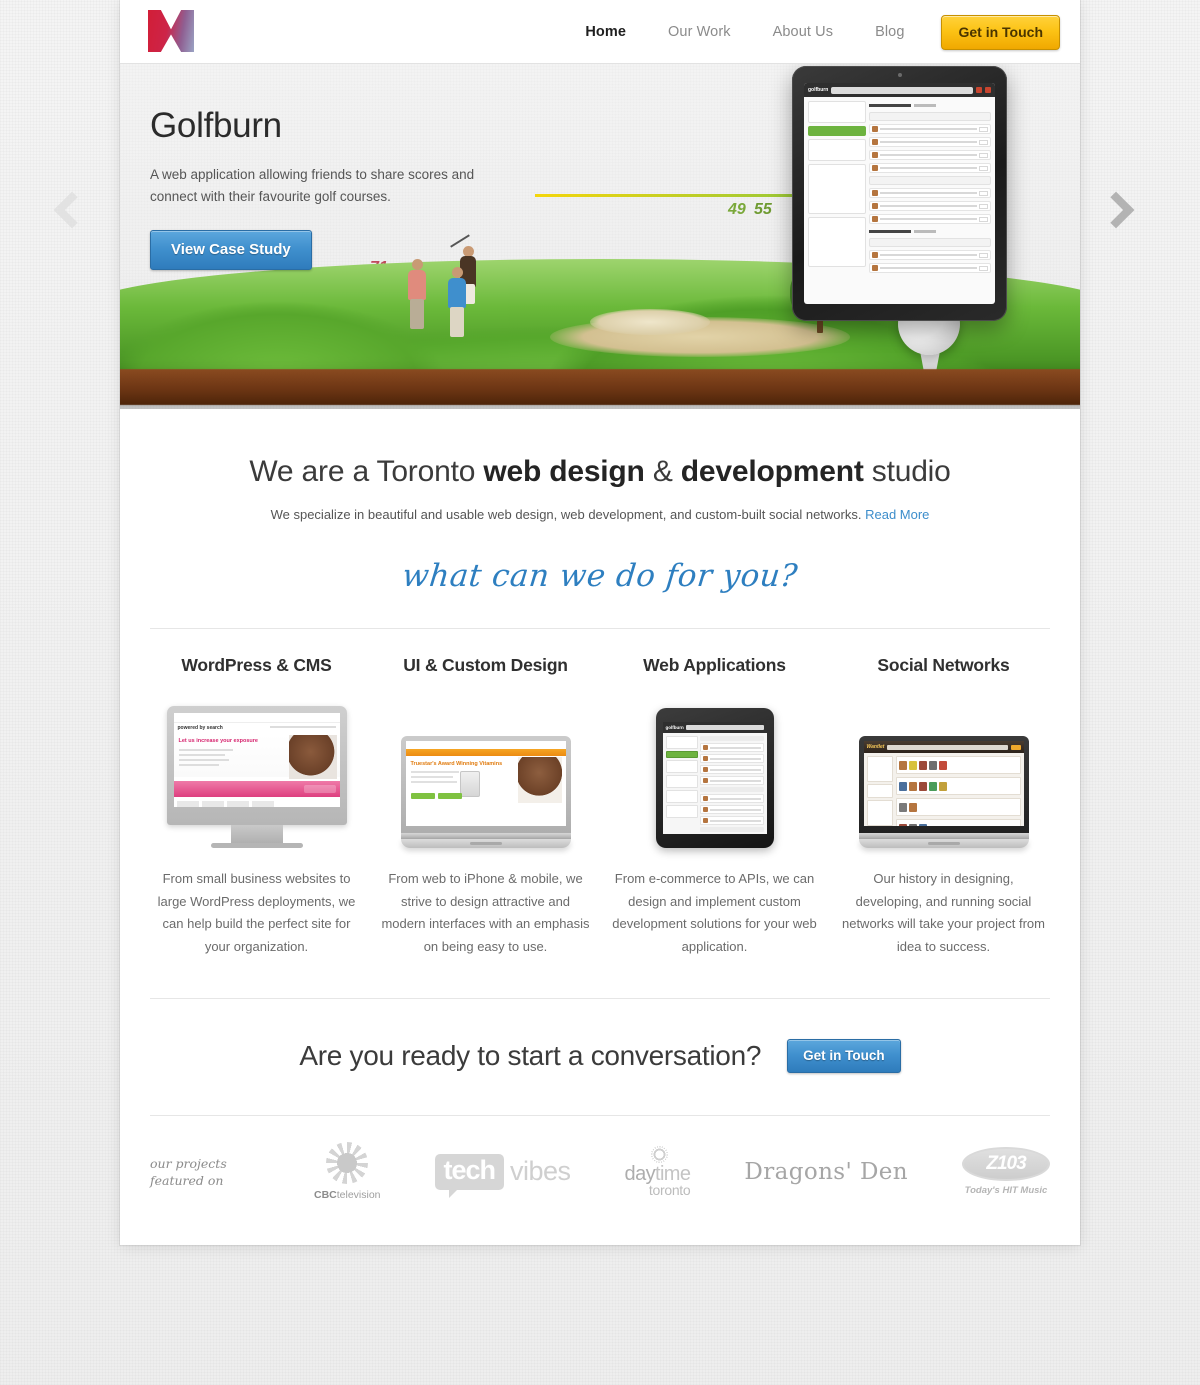  What do you see at coordinates (530, 1055) in the screenshot?
I see `cta-heading: Are you ready to start a conversation?` at bounding box center [530, 1055].